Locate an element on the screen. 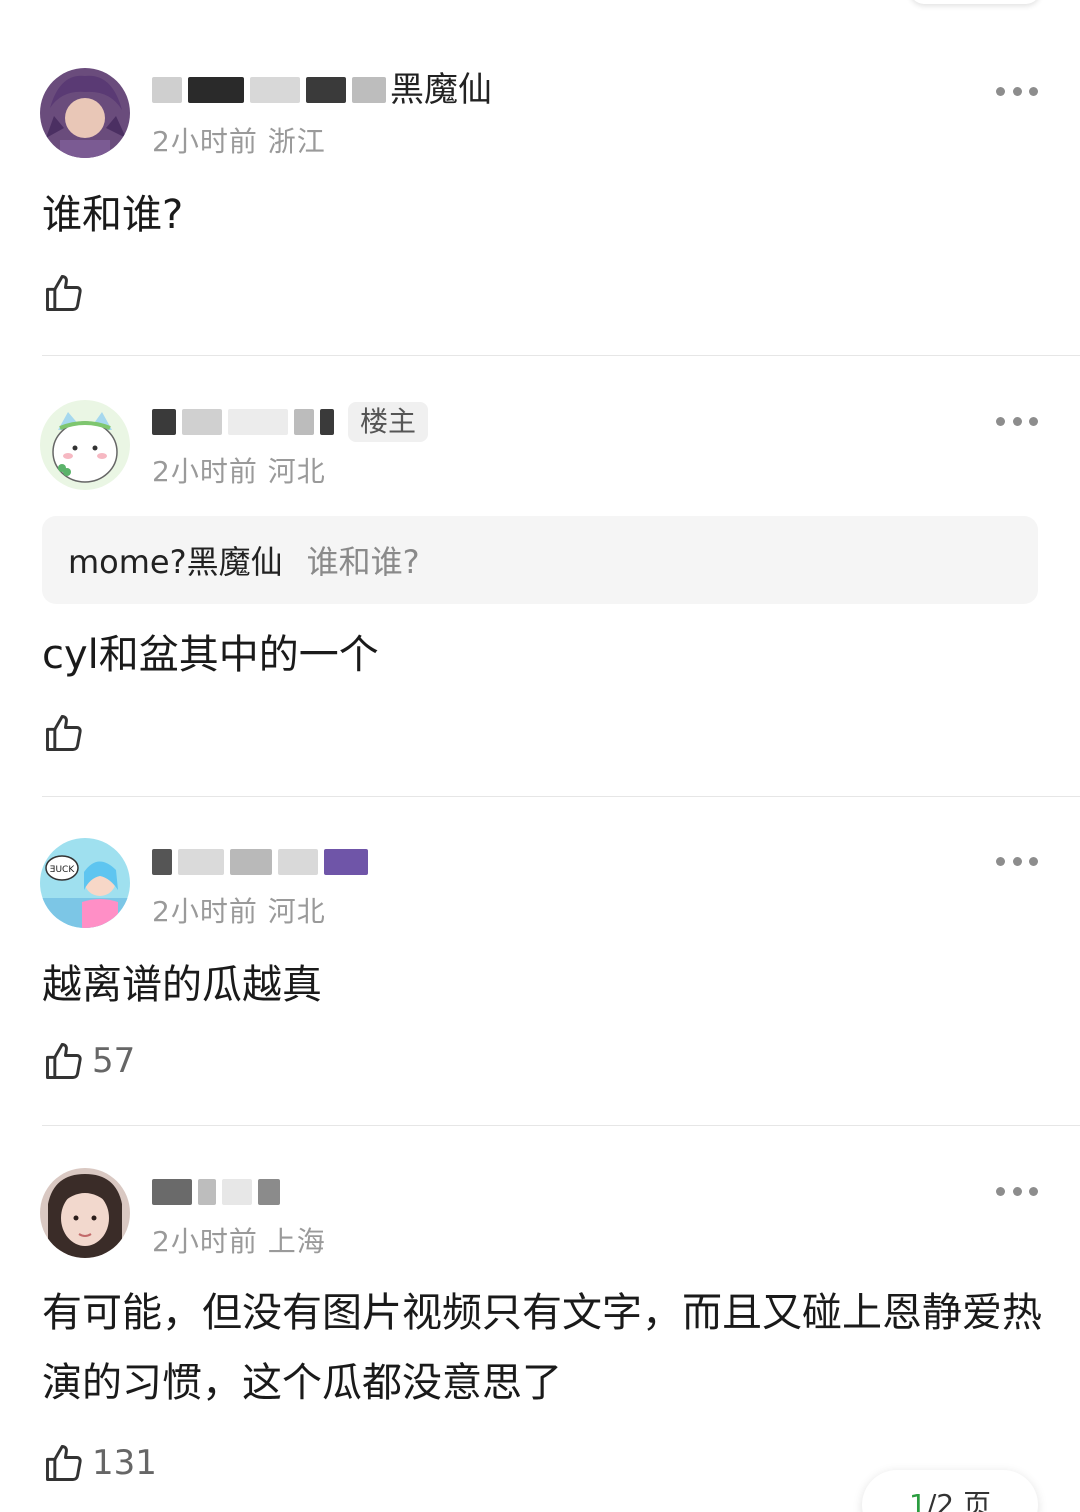  quoted-username: mome?黑魔仙 is located at coordinates (175, 562).